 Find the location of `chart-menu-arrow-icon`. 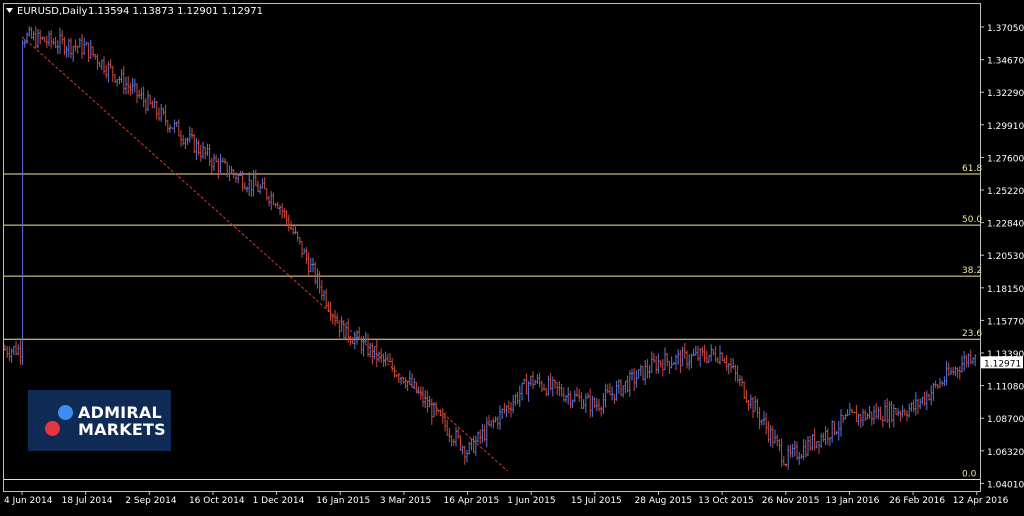

chart-menu-arrow-icon is located at coordinates (9, 10).